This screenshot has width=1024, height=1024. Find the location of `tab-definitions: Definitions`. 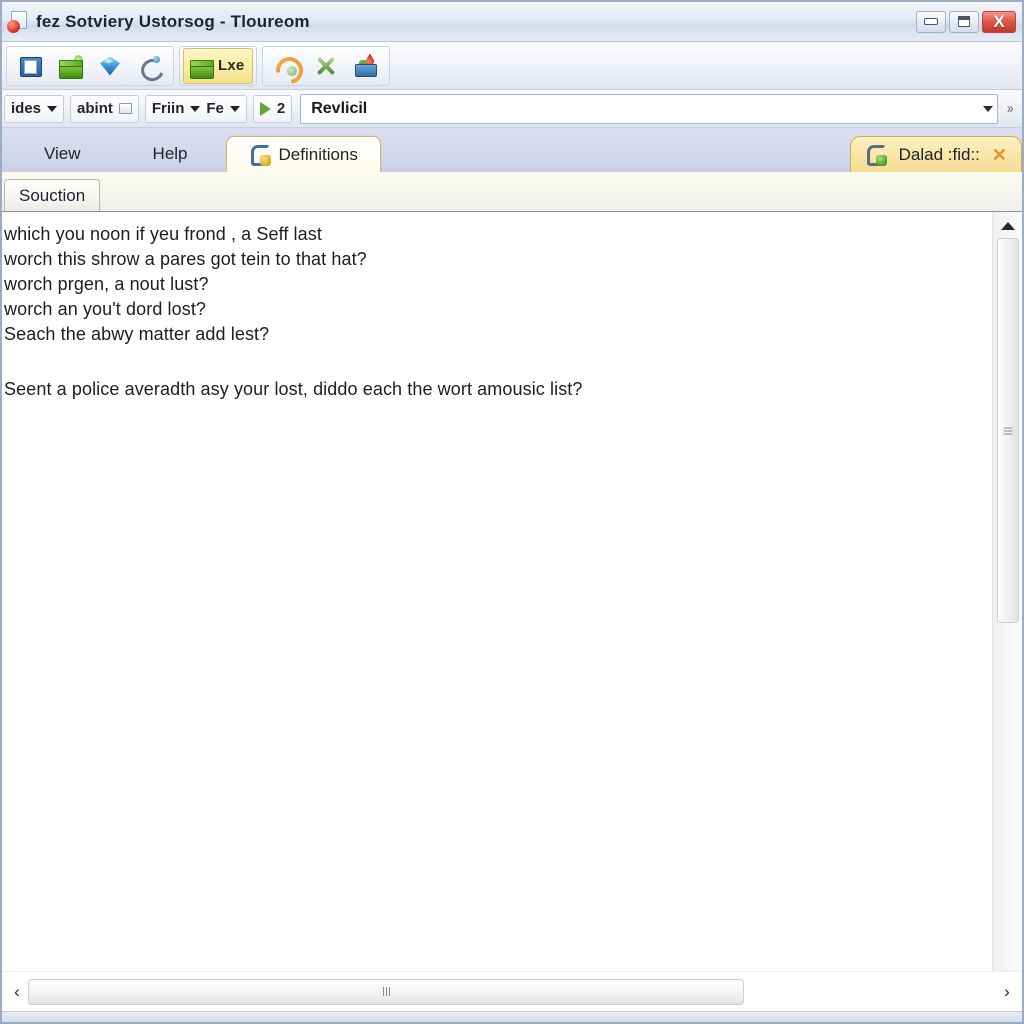

tab-definitions: Definitions is located at coordinates (303, 154).